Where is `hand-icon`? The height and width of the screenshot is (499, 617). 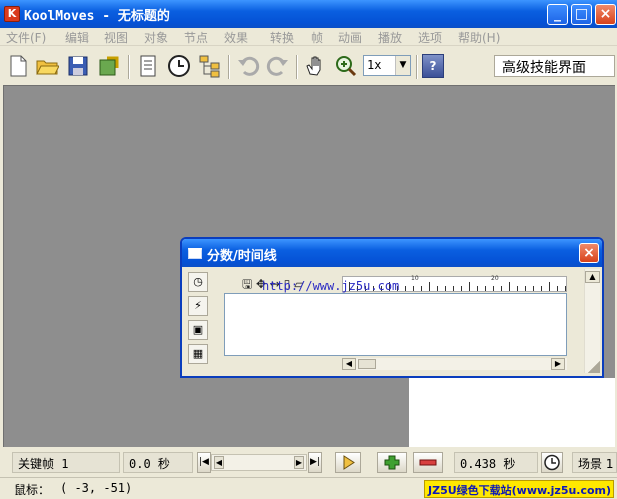 hand-icon is located at coordinates (316, 66).